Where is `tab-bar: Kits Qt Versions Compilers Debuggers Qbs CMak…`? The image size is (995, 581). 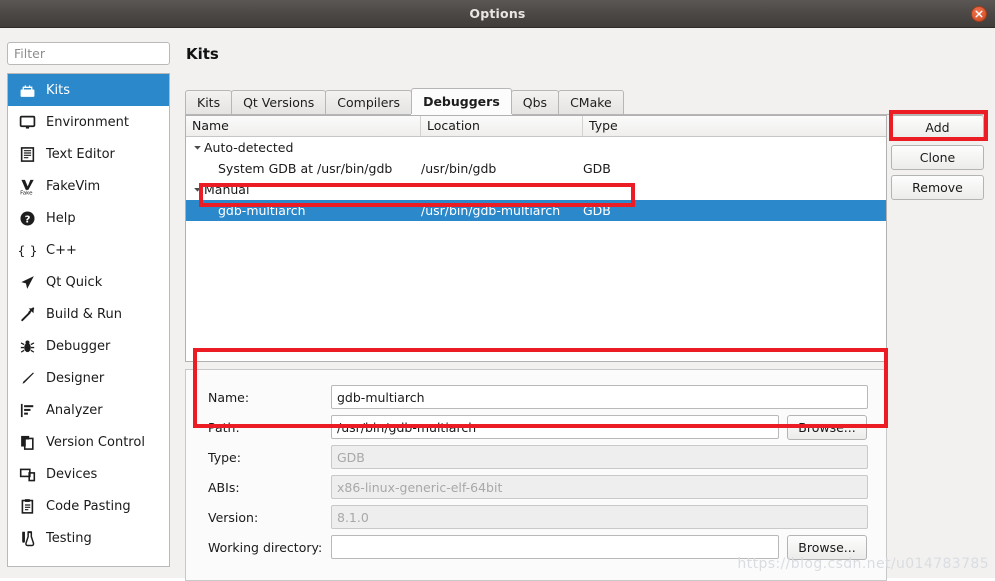
tab-bar: Kits Qt Versions Compilers Debuggers Qbs CMak… is located at coordinates (586, 101).